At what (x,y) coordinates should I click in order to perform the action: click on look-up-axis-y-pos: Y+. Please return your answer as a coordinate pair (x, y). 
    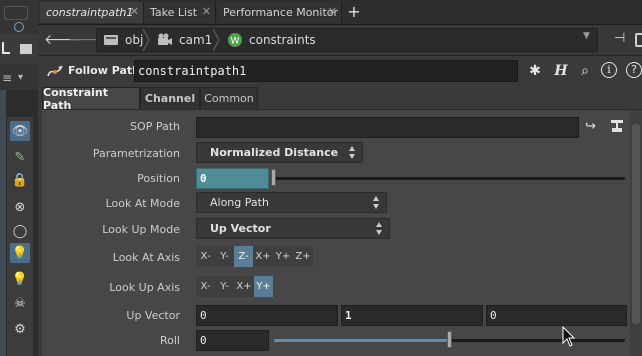
    Looking at the image, I should click on (263, 286).